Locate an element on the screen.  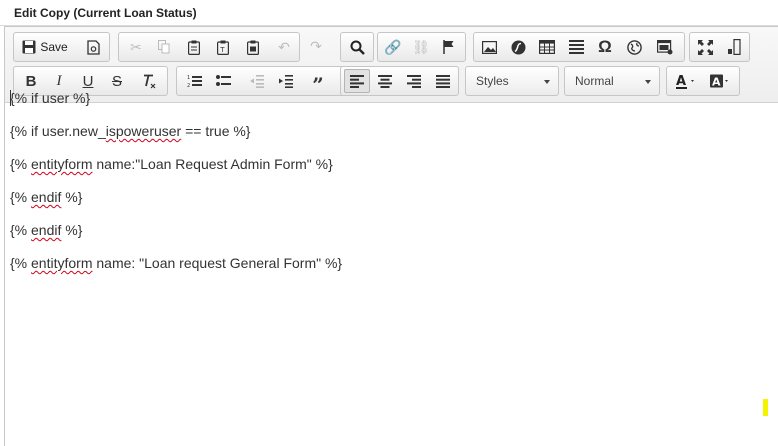
copy-icon is located at coordinates (164, 47).